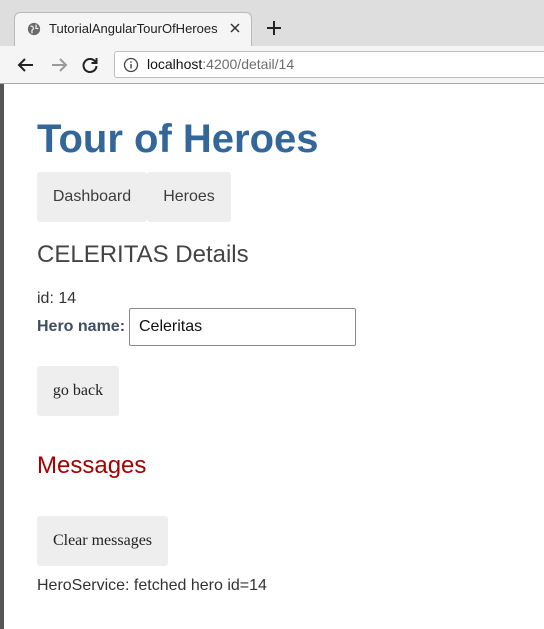 The image size is (544, 629). Describe the element at coordinates (81, 326) in the screenshot. I see `hero-name-label: Hero name:` at that location.